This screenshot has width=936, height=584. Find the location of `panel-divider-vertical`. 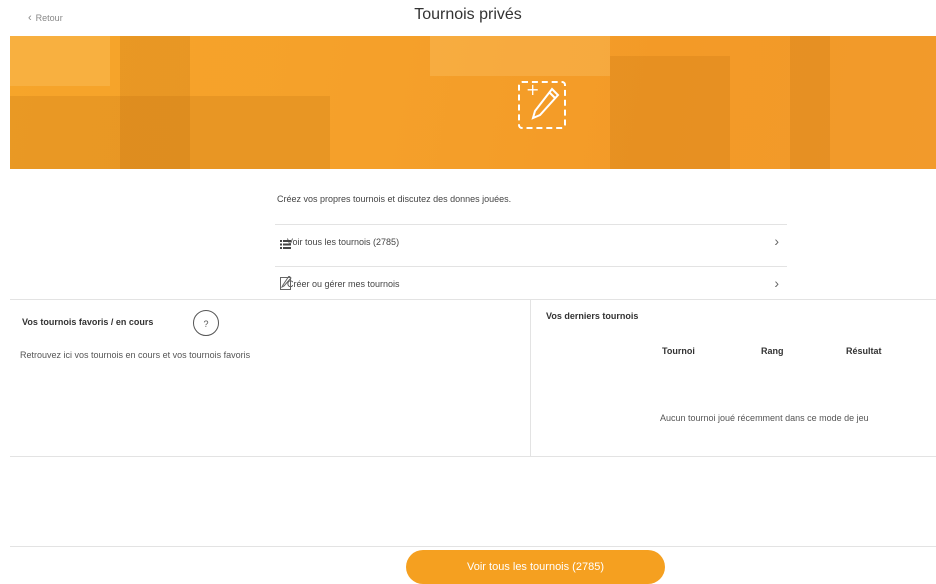

panel-divider-vertical is located at coordinates (530, 378).